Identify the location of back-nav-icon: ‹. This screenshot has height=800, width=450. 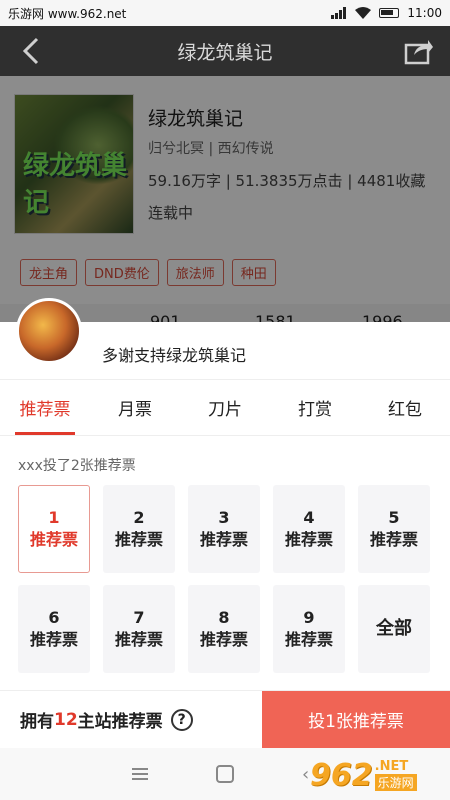
(305, 774).